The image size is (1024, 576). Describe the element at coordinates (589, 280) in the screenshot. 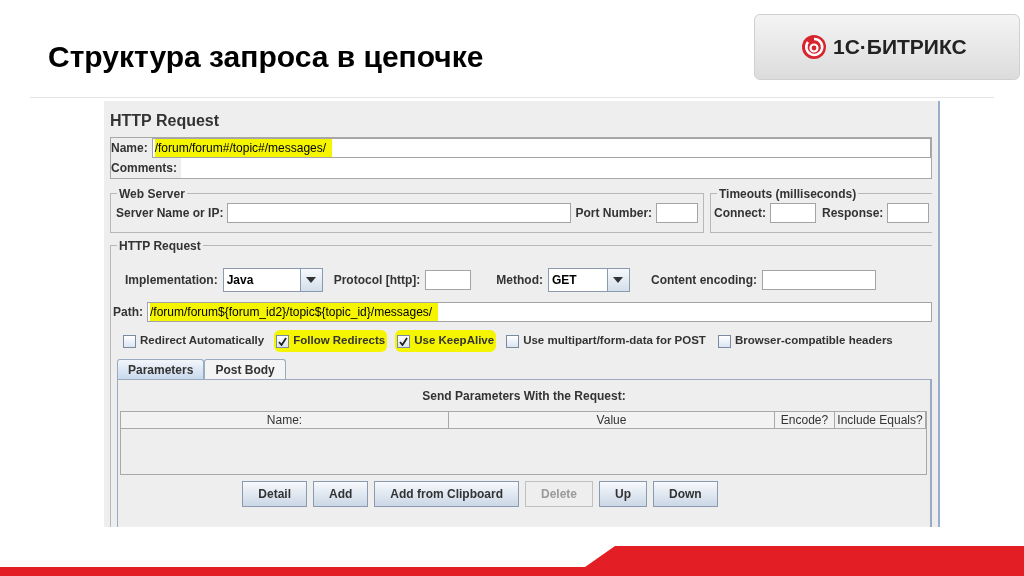

I see `dropdown: GET` at that location.